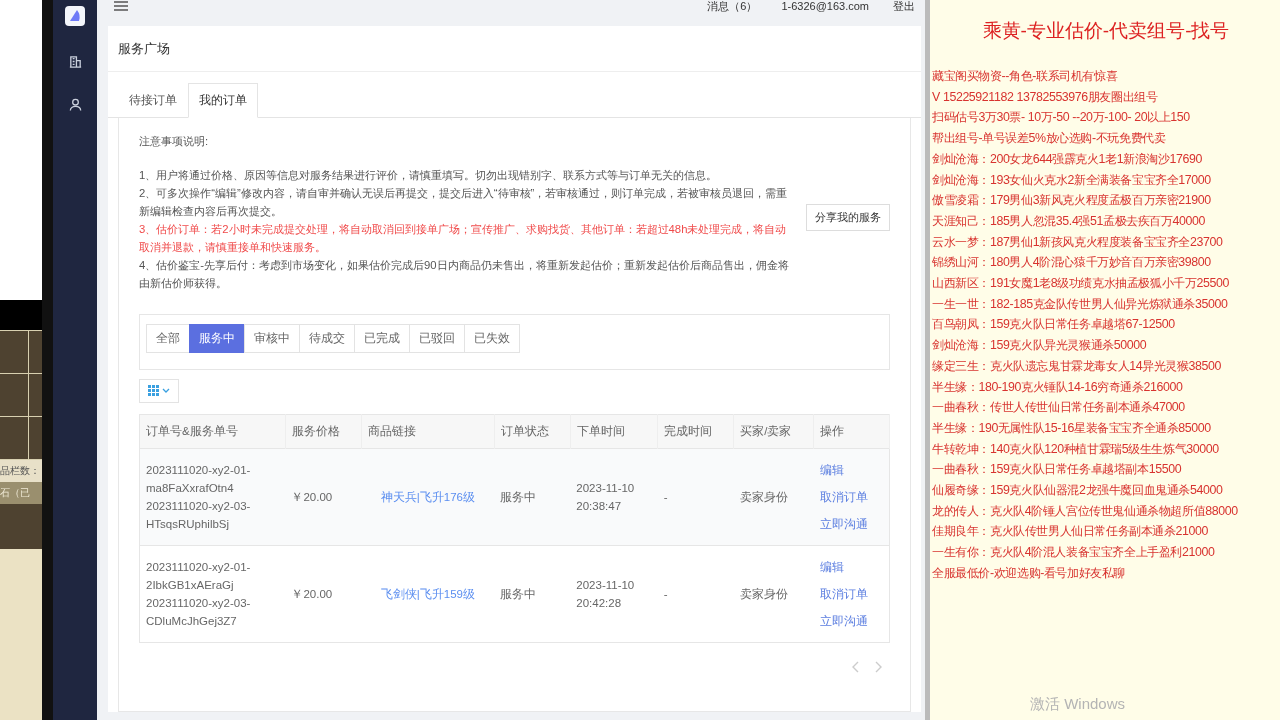  Describe the element at coordinates (174, 141) in the screenshot. I see `notice-title: 注意事项说明:` at that location.